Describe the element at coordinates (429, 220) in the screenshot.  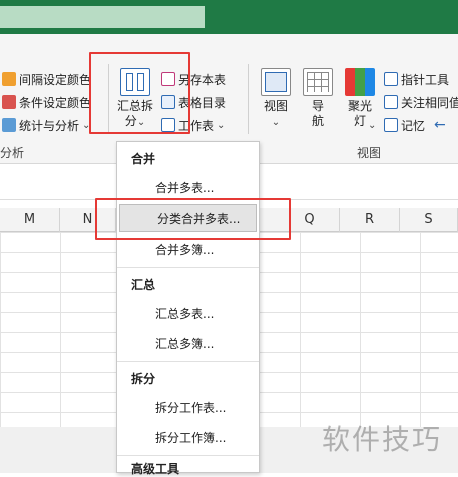
I see `column-s: S` at that location.